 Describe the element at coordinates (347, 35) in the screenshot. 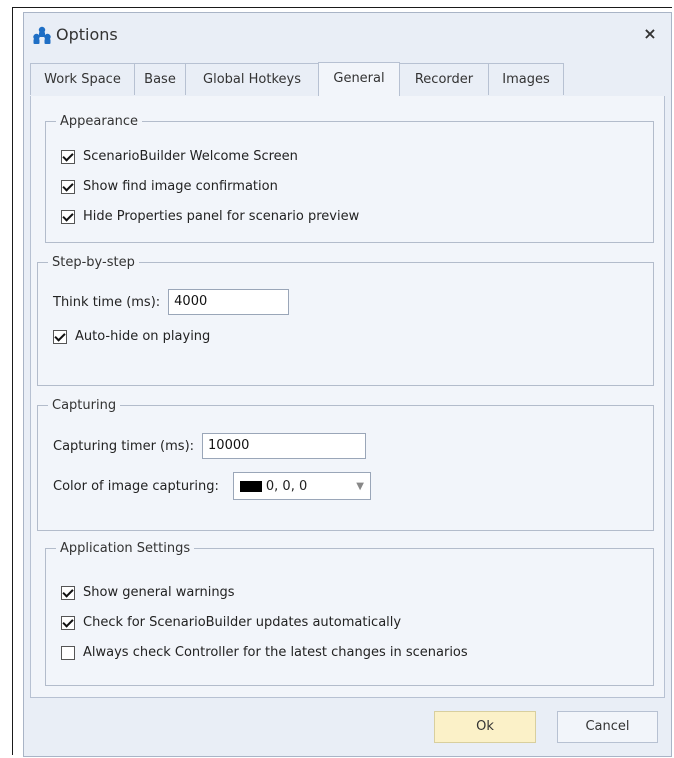

I see `title-bar: Options ×` at that location.